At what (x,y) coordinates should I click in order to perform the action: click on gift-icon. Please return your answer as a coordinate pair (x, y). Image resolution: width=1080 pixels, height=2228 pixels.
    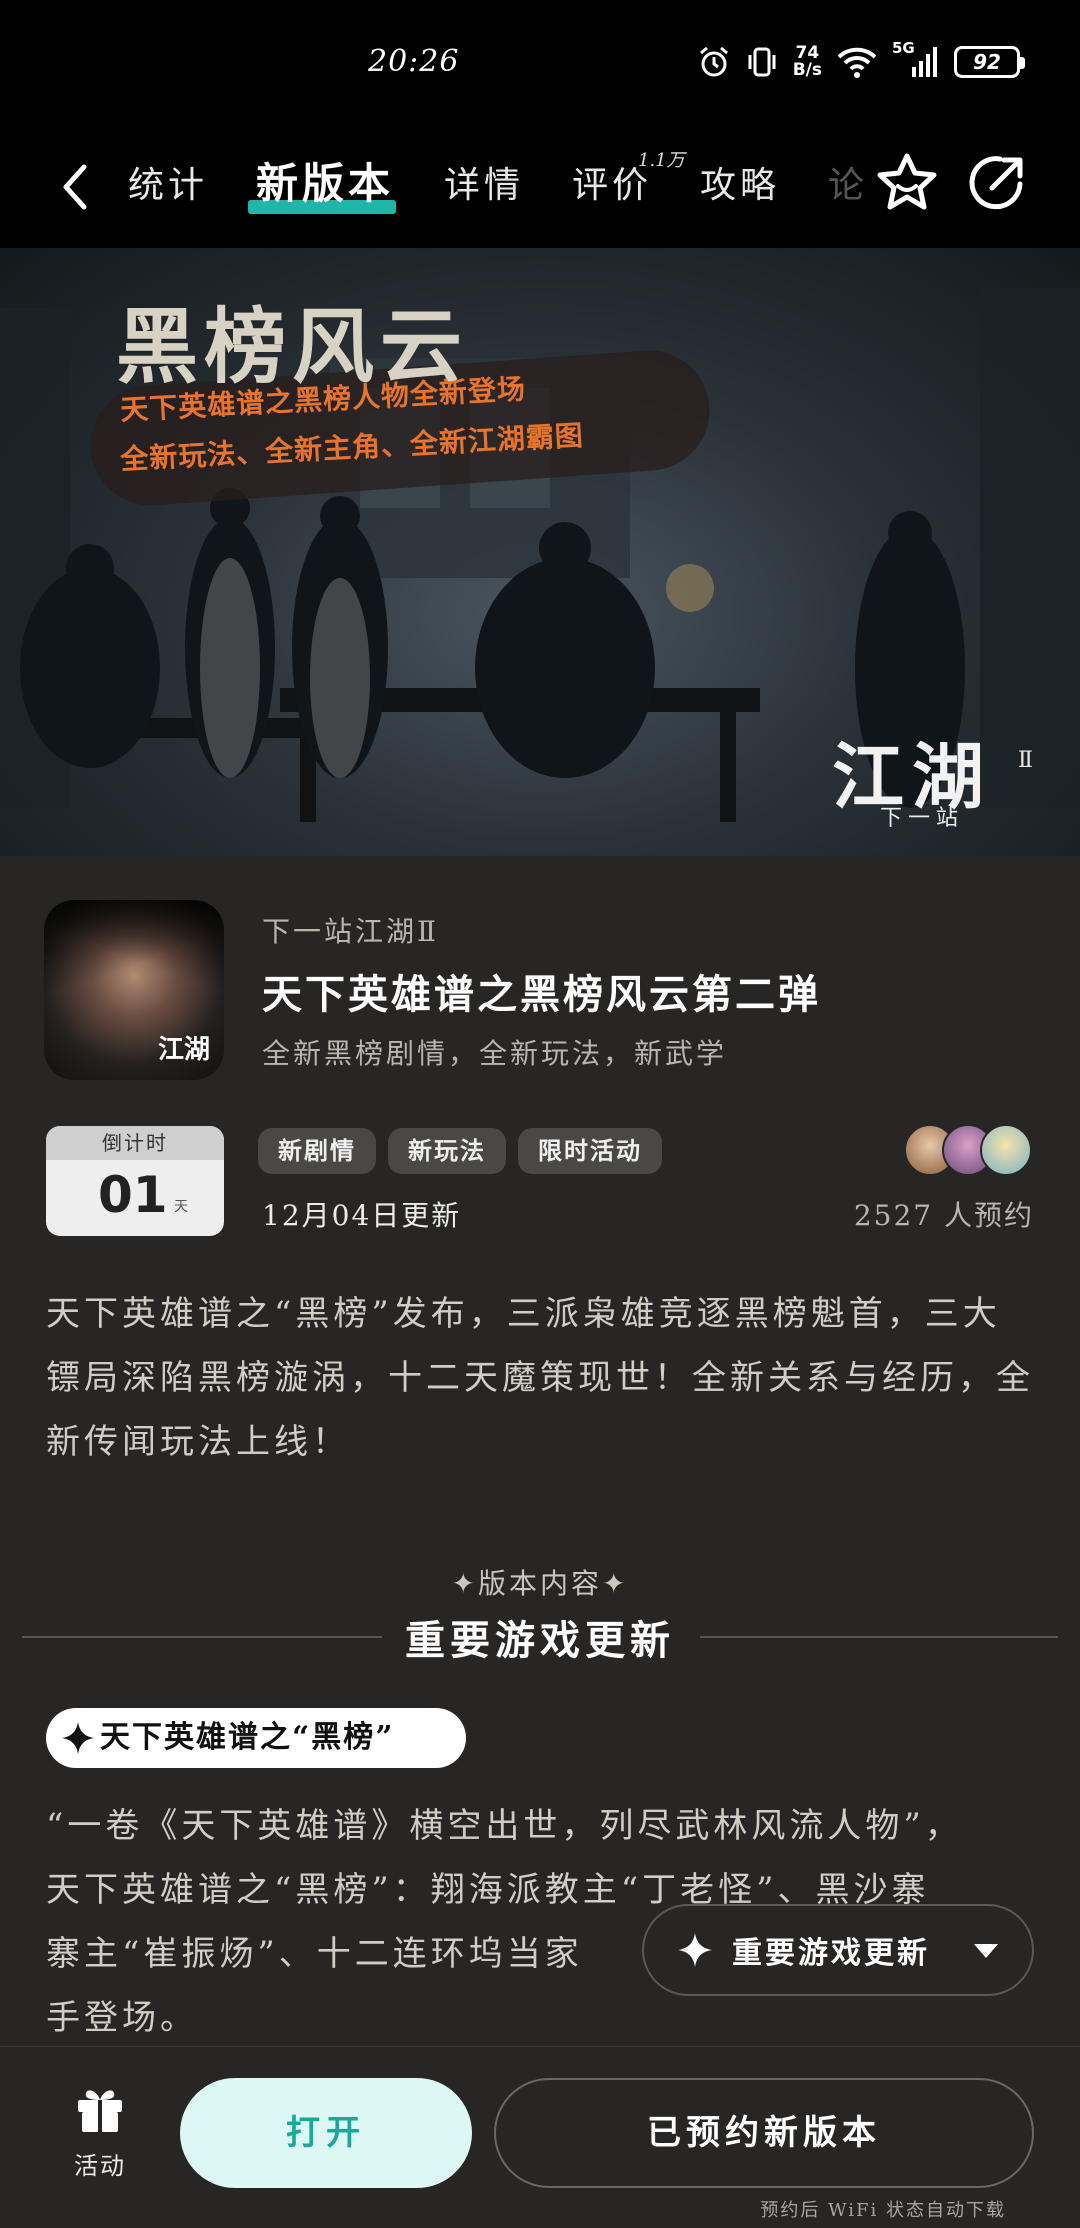
    Looking at the image, I should click on (100, 2111).